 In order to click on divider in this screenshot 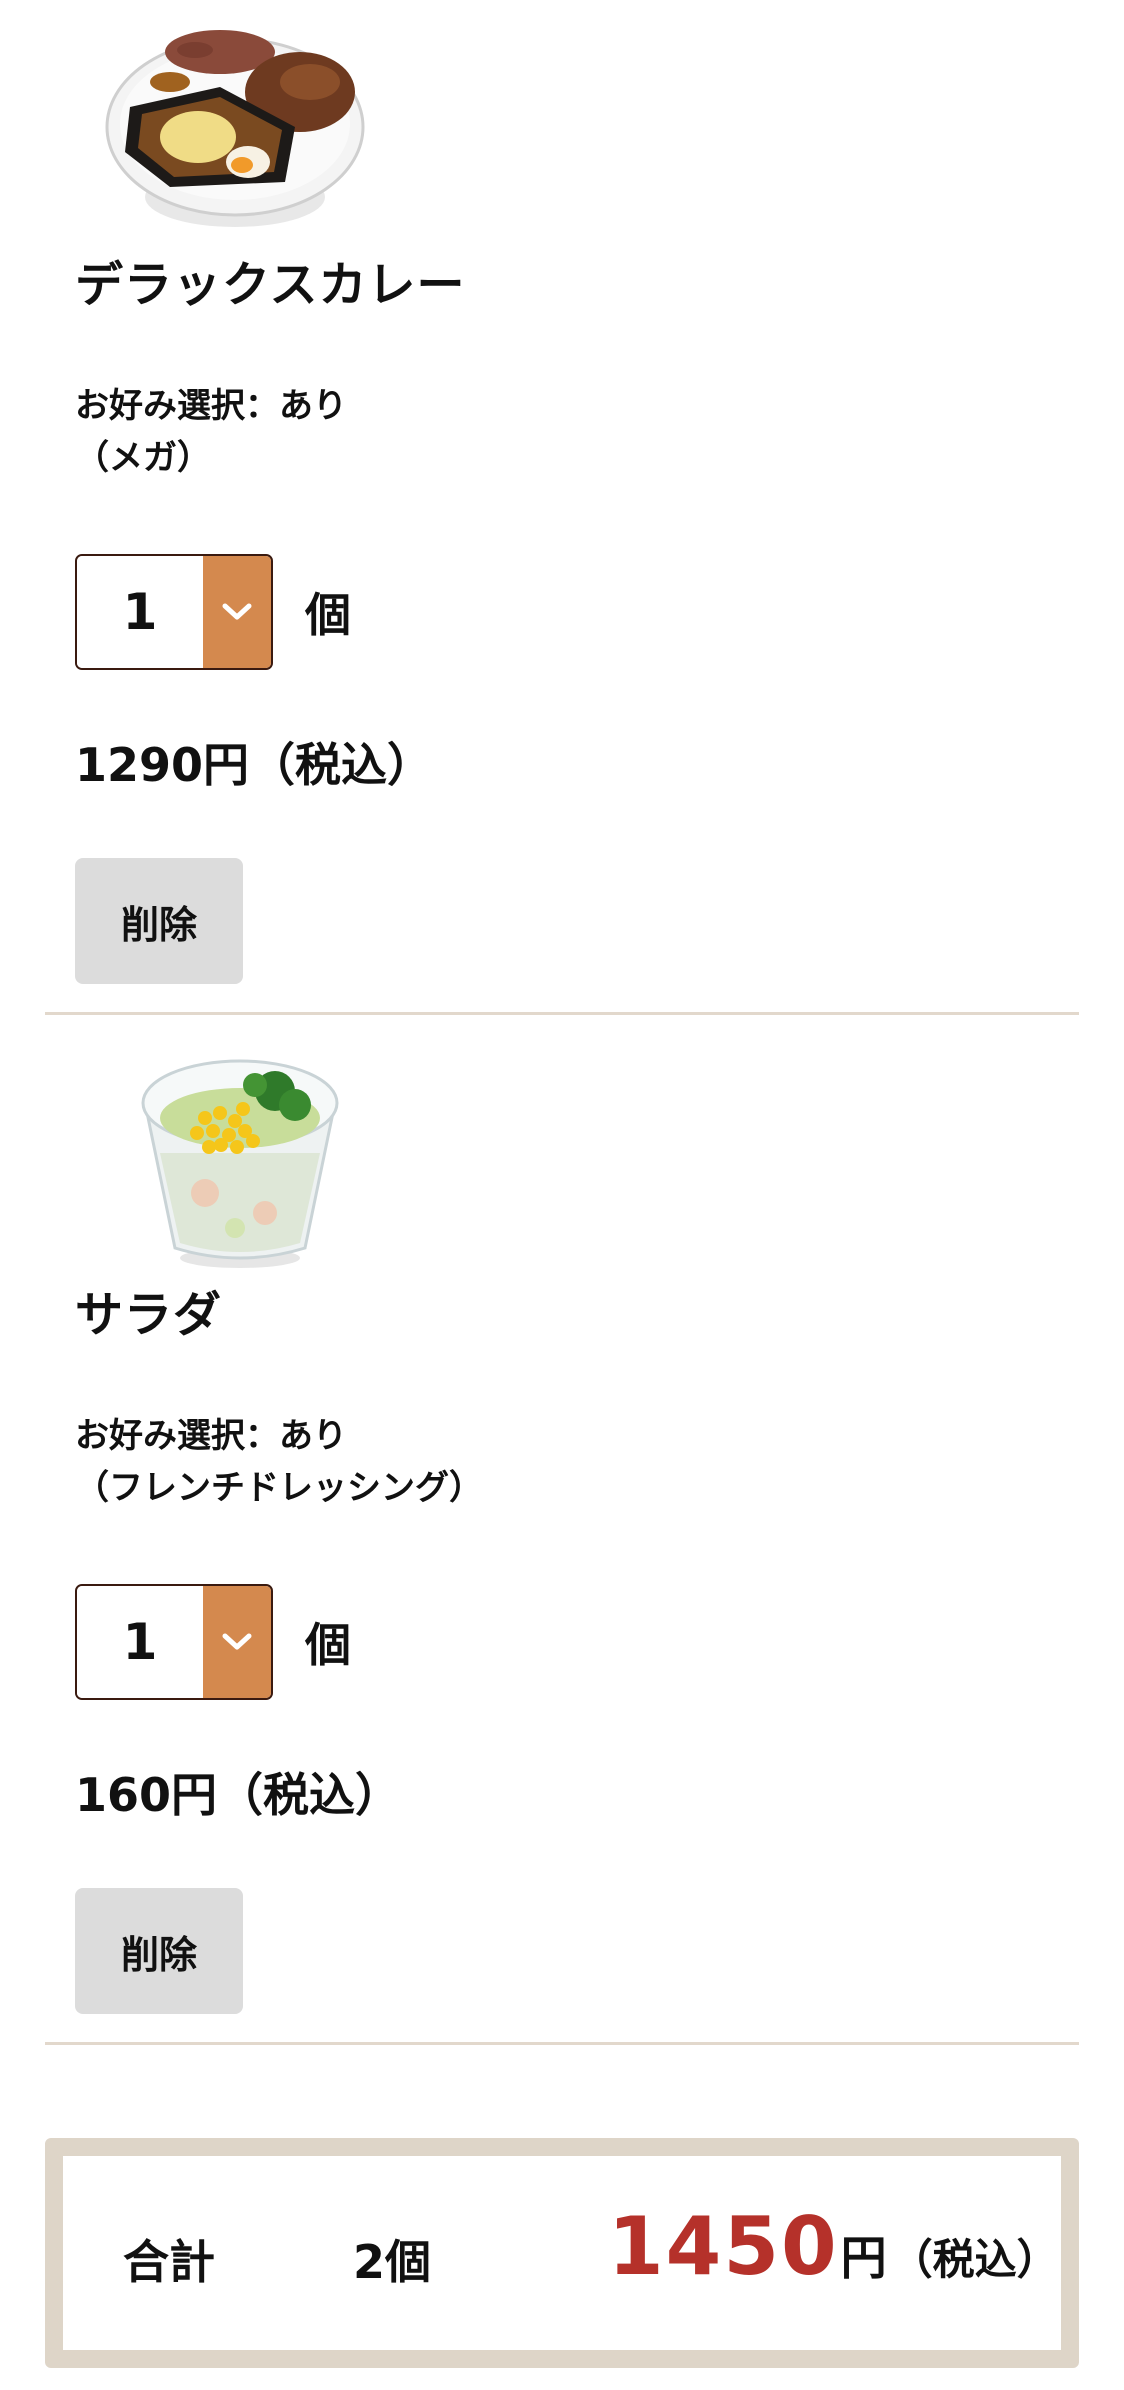, I will do `click(562, 2043)`.